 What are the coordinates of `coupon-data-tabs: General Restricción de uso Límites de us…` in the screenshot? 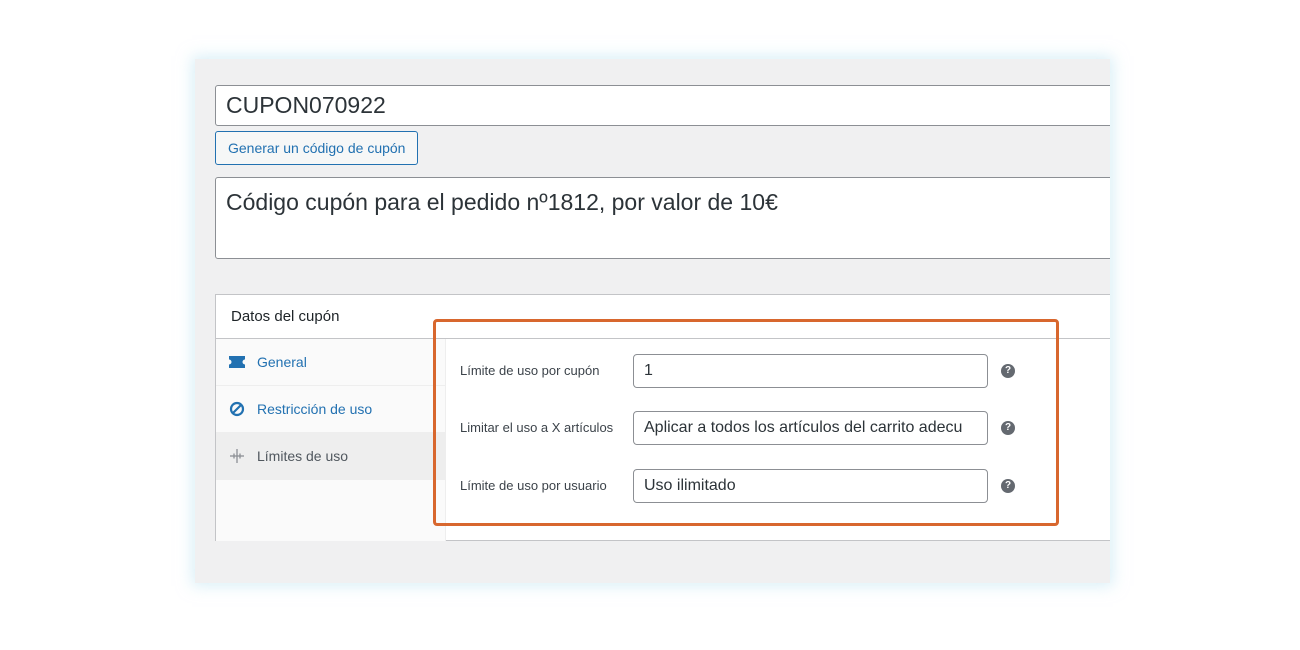 It's located at (331, 440).